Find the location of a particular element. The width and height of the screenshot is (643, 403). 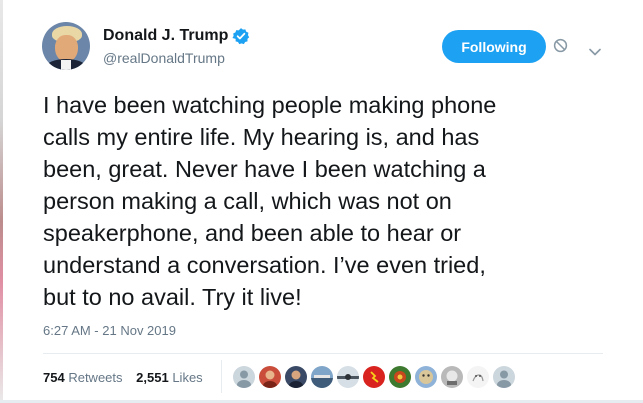

divider is located at coordinates (323, 353).